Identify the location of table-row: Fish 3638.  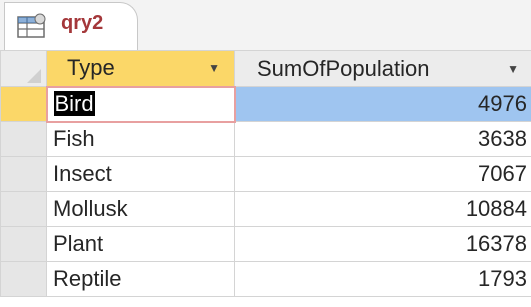
(265, 139).